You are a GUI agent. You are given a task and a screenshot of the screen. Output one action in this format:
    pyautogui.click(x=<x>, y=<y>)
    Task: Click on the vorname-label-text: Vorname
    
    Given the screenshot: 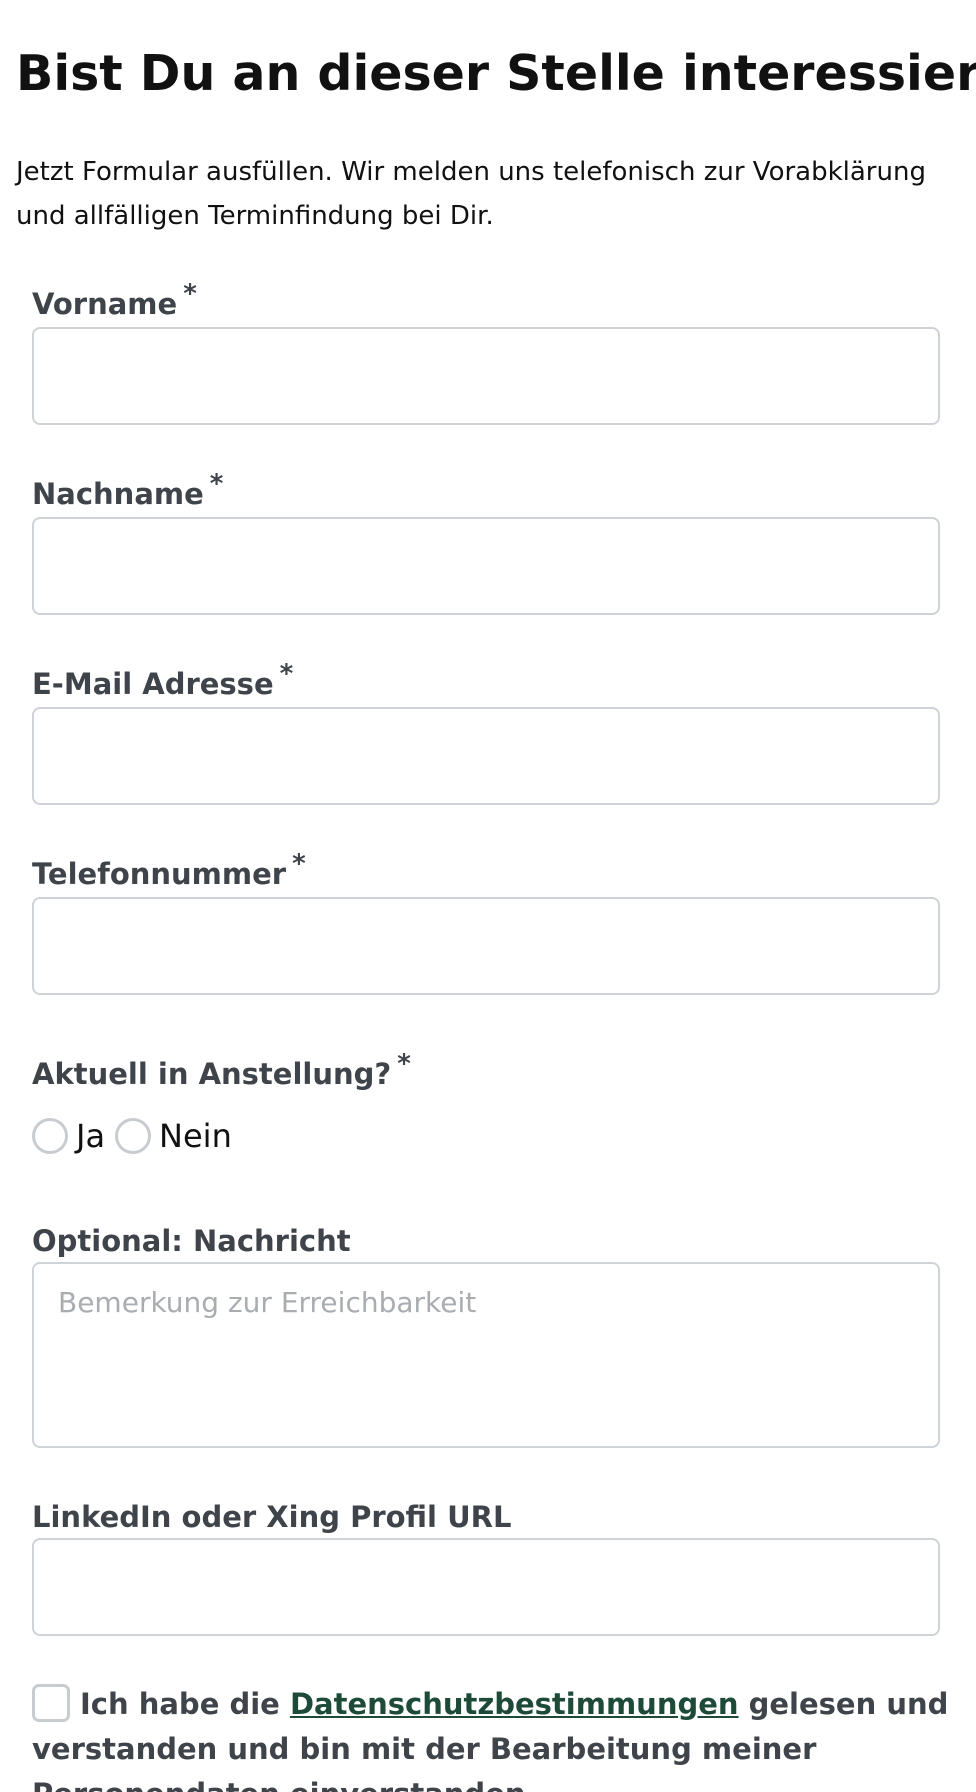 What is the action you would take?
    pyautogui.click(x=105, y=304)
    